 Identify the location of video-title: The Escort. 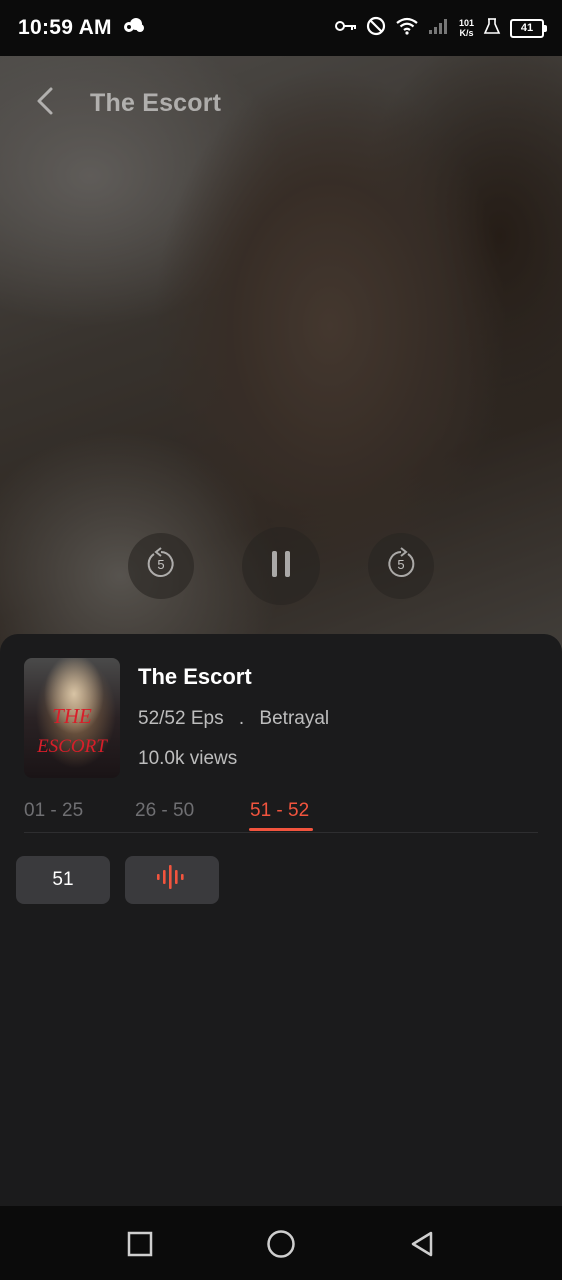
(156, 103).